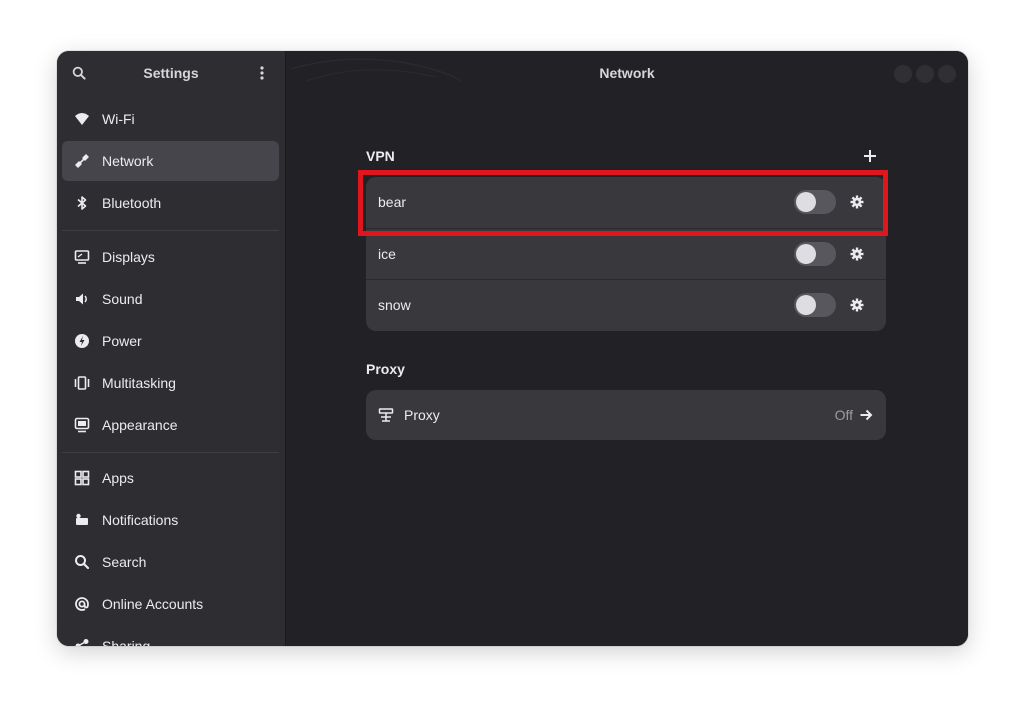 The height and width of the screenshot is (708, 1024). Describe the element at coordinates (82, 425) in the screenshot. I see `appearance-icon` at that location.